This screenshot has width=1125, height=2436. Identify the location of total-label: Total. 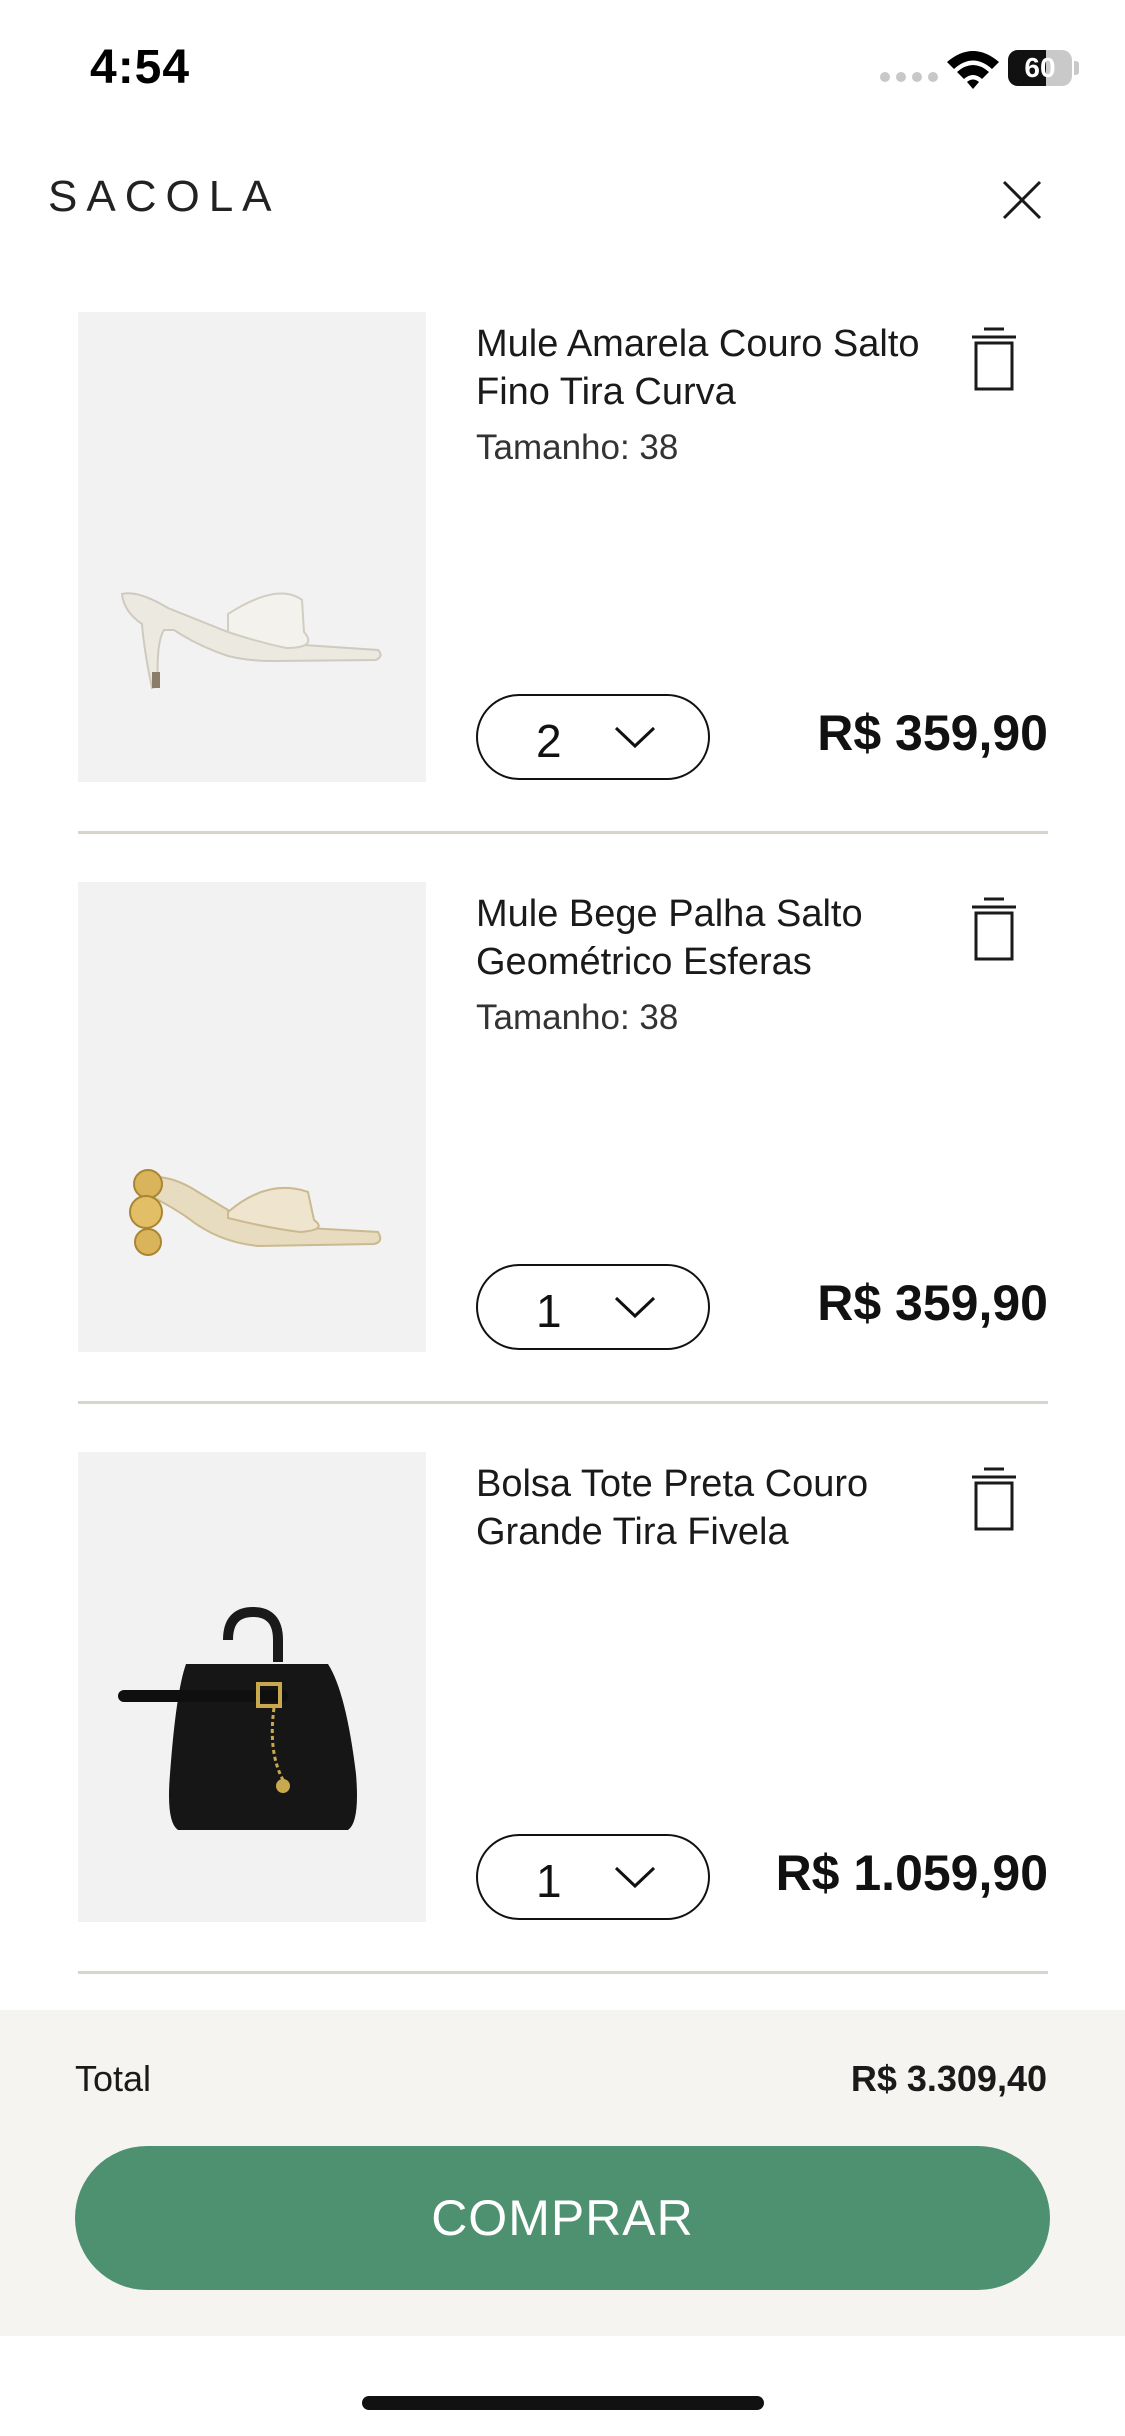
(113, 2078).